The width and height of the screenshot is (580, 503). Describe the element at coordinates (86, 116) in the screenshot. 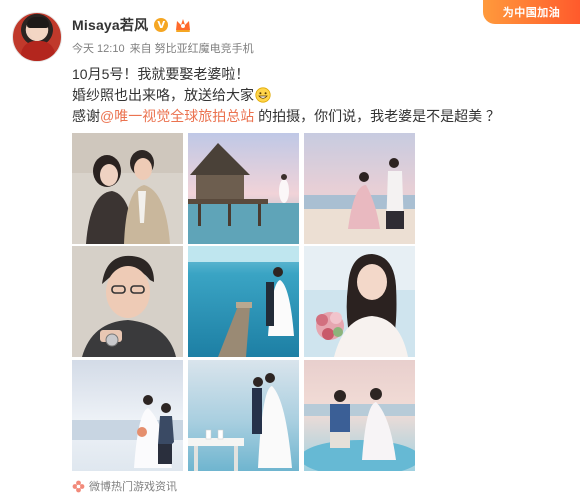

I see `post-text-line-3-prefix: 感谢` at that location.